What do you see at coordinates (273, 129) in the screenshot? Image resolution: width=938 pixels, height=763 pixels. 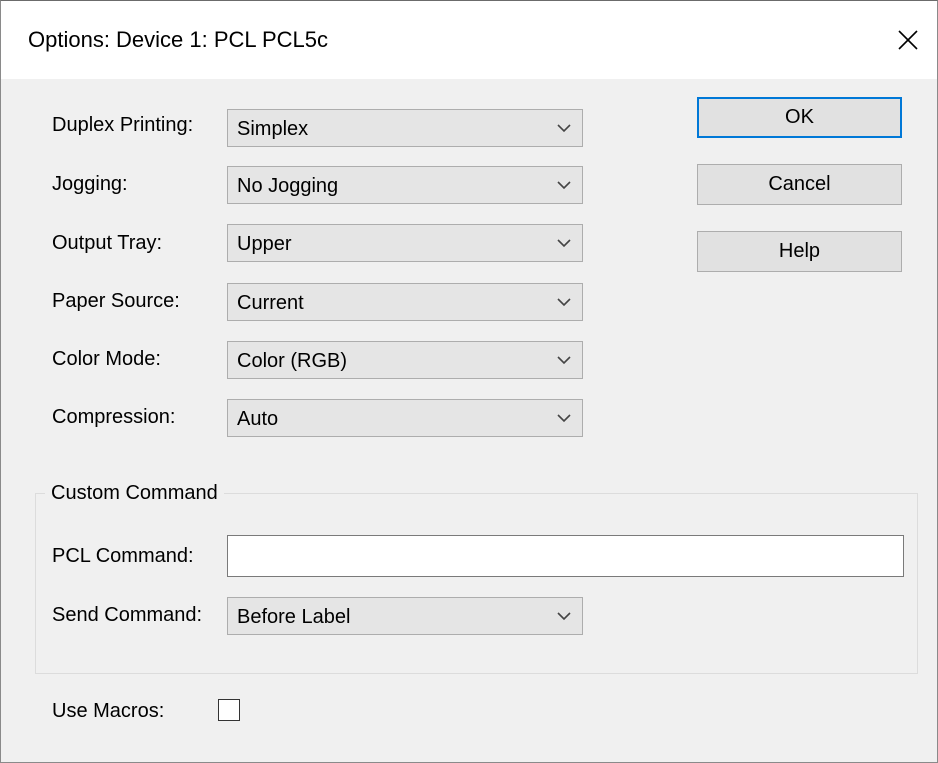 I see `duplex-printing-value: Simplex` at bounding box center [273, 129].